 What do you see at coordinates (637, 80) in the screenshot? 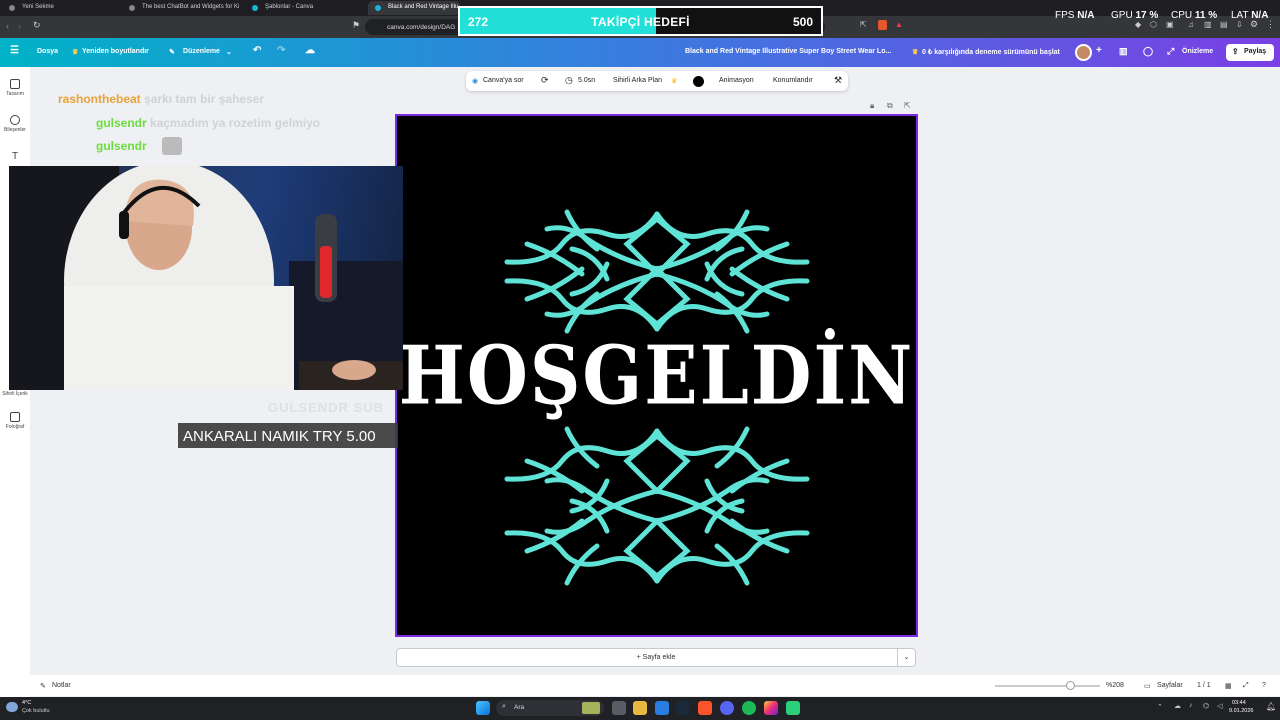
I see `magic-background-button: Sihirli Arka Plan` at bounding box center [637, 80].